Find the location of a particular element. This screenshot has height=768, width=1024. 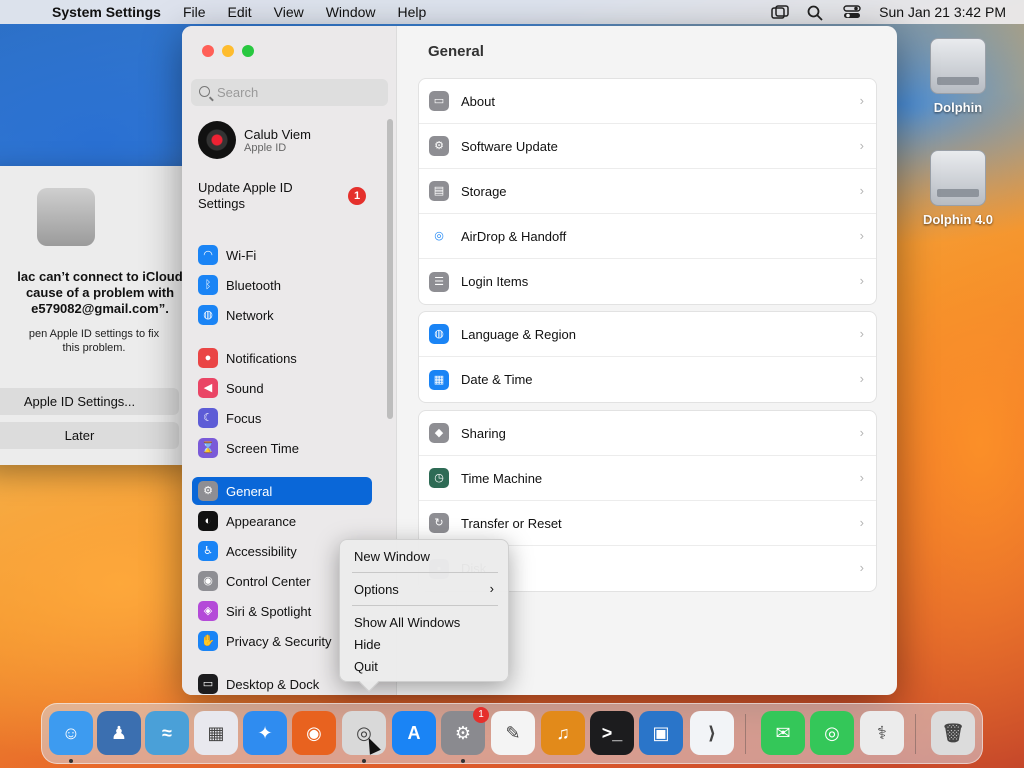

settings-row-language-region: ◍ Language & Region › is located at coordinates (647, 334).